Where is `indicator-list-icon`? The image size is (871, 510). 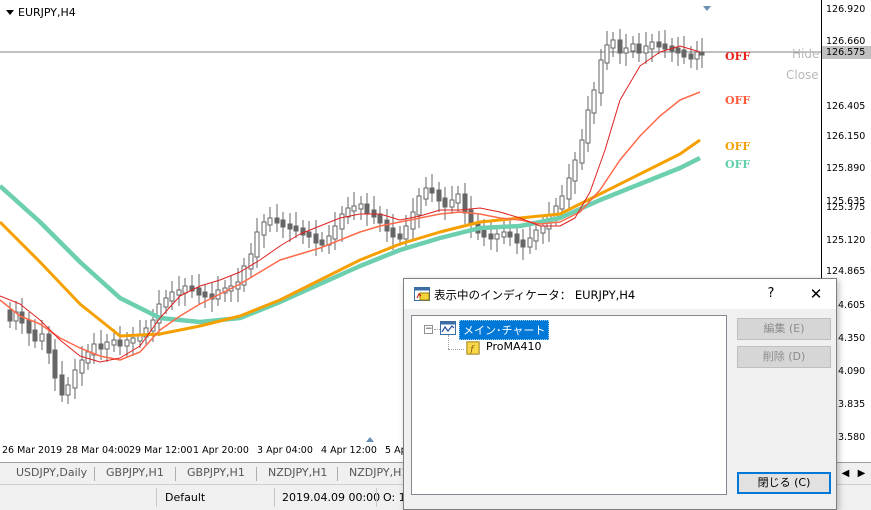
indicator-list-icon is located at coordinates (422, 294).